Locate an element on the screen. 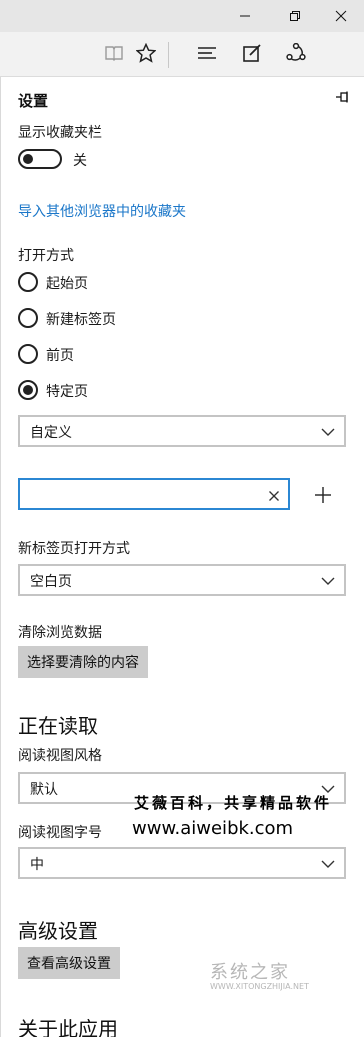 The width and height of the screenshot is (364, 1037). favorite-button is located at coordinates (146, 55).